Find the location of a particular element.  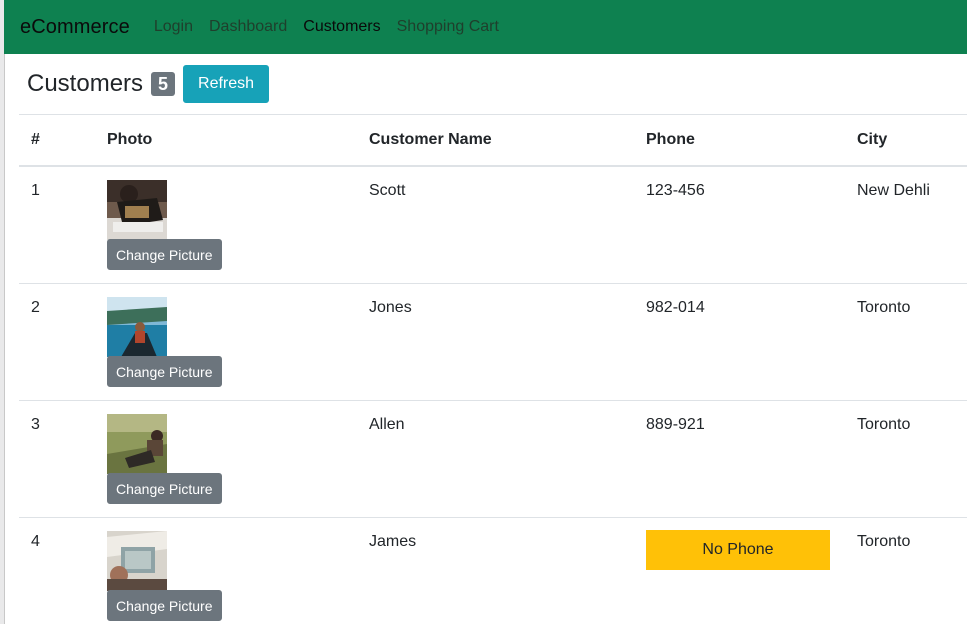

background-window-edge is located at coordinates (2, 312).